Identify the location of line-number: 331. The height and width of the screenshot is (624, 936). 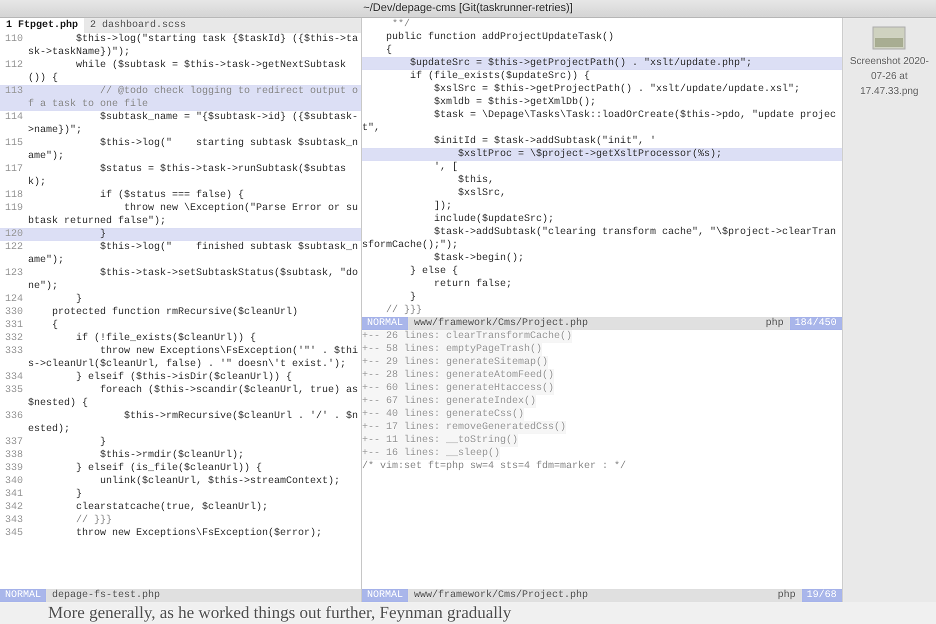
(14, 325).